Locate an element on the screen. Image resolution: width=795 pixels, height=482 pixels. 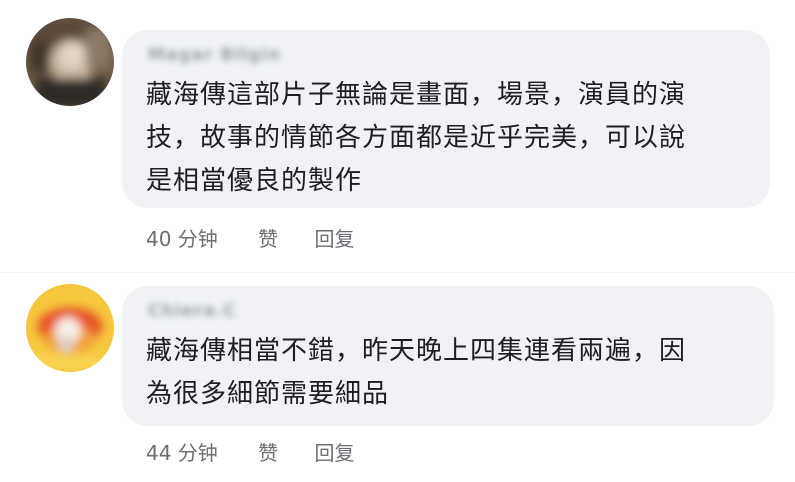
comment-line: 是相當優良的製作 is located at coordinates (254, 181).